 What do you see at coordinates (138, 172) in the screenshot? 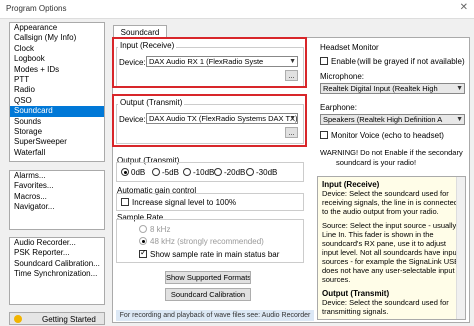
I see `output-level-label: 0dB` at bounding box center [138, 172].